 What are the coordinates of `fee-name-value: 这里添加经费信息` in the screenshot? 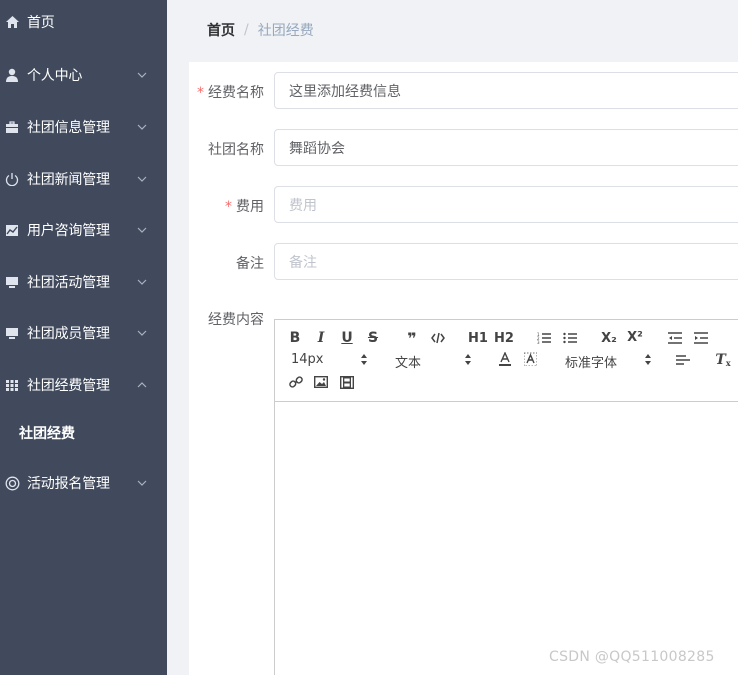 It's located at (345, 91).